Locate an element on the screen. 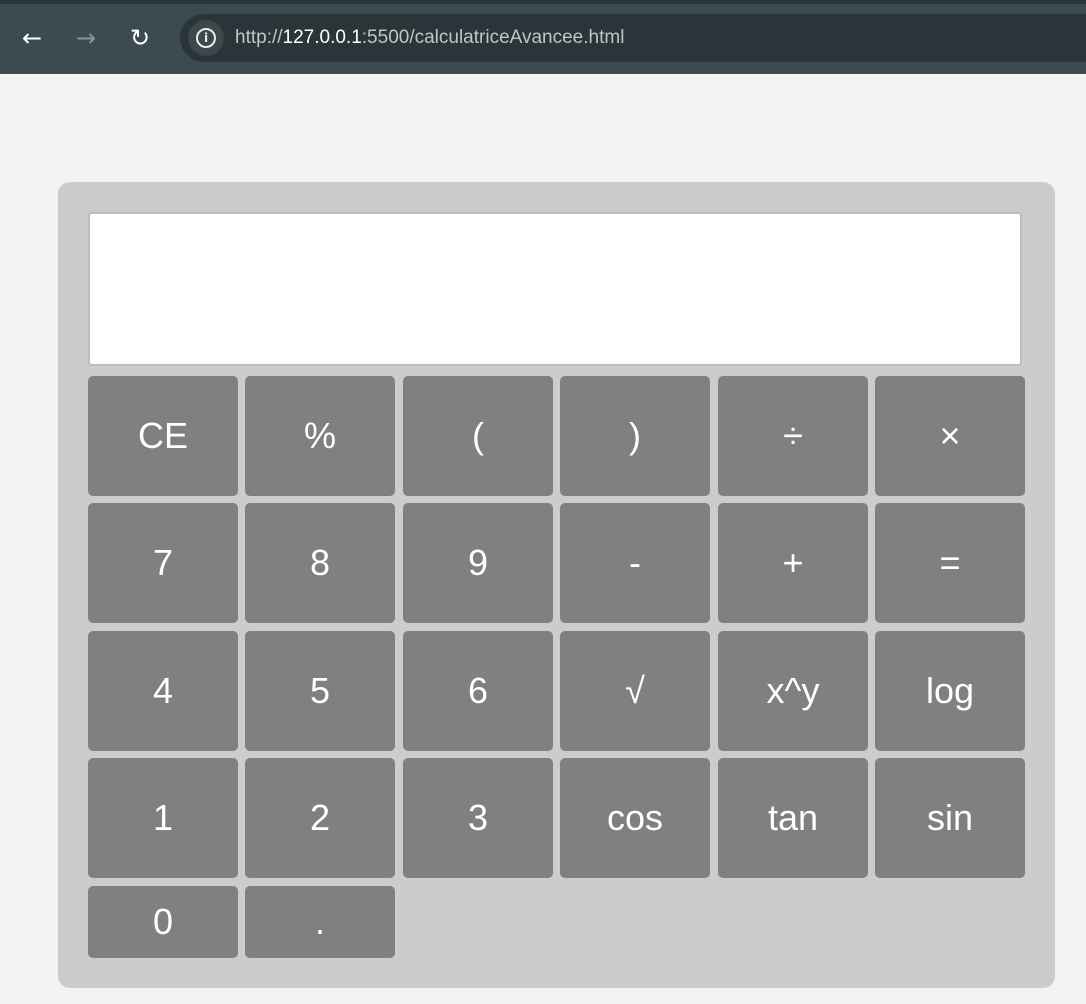 The image size is (1086, 1004). digit-4-button: 4 is located at coordinates (163, 691).